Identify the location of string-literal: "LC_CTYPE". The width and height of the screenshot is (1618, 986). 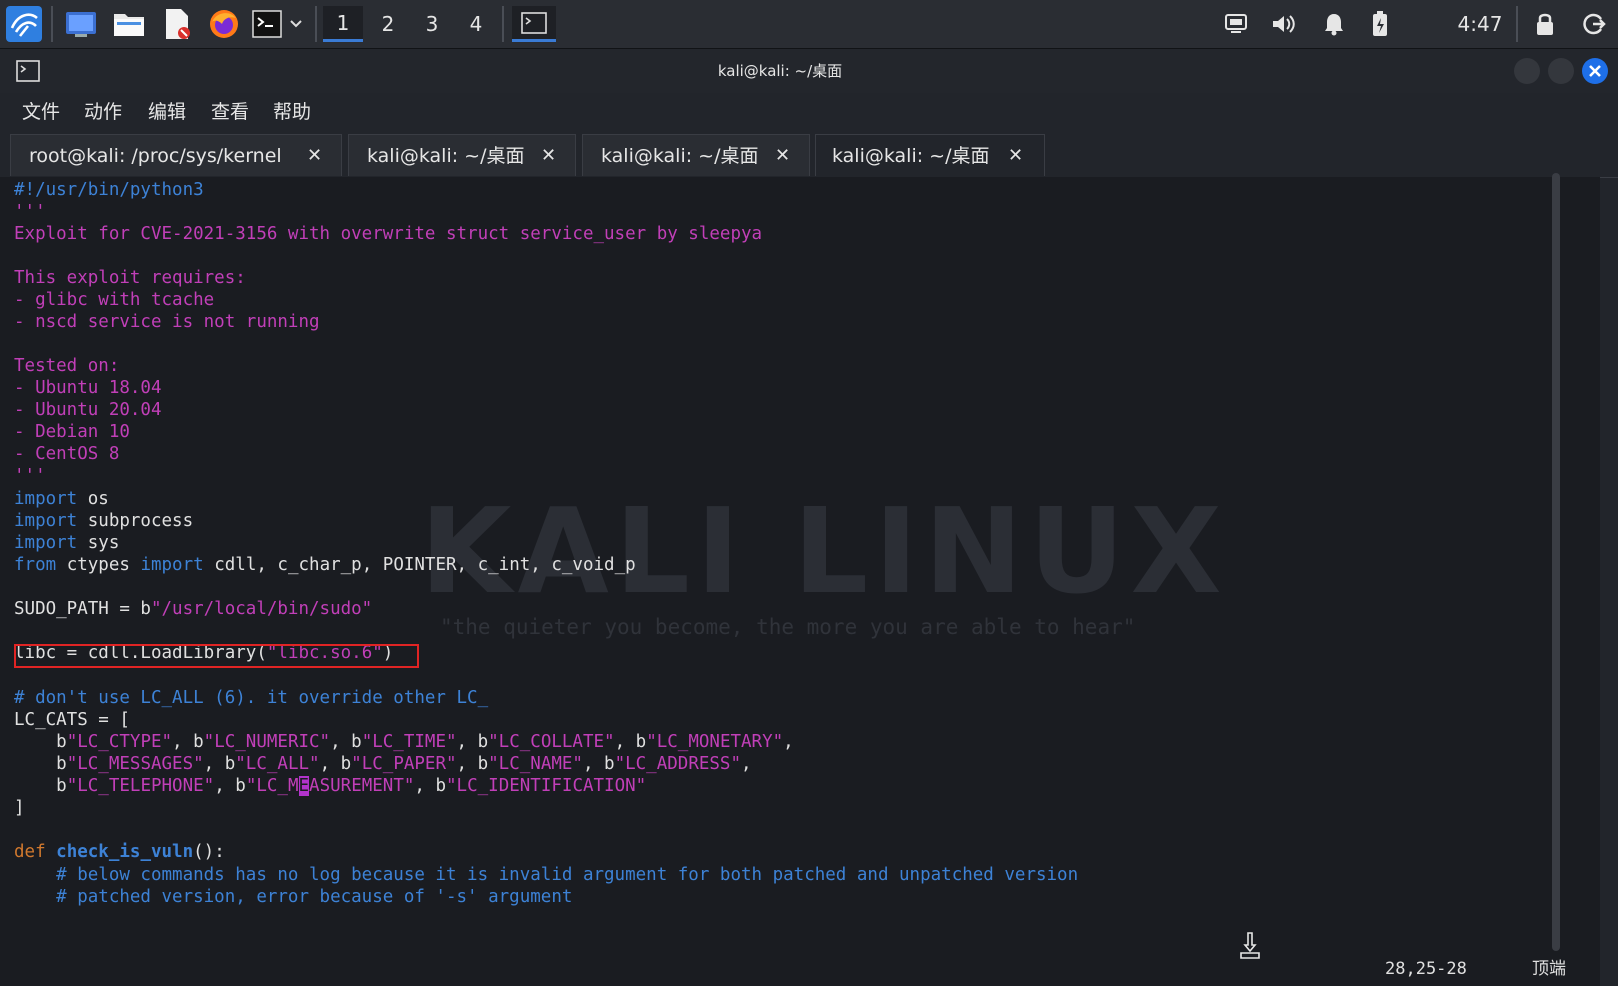
(119, 742).